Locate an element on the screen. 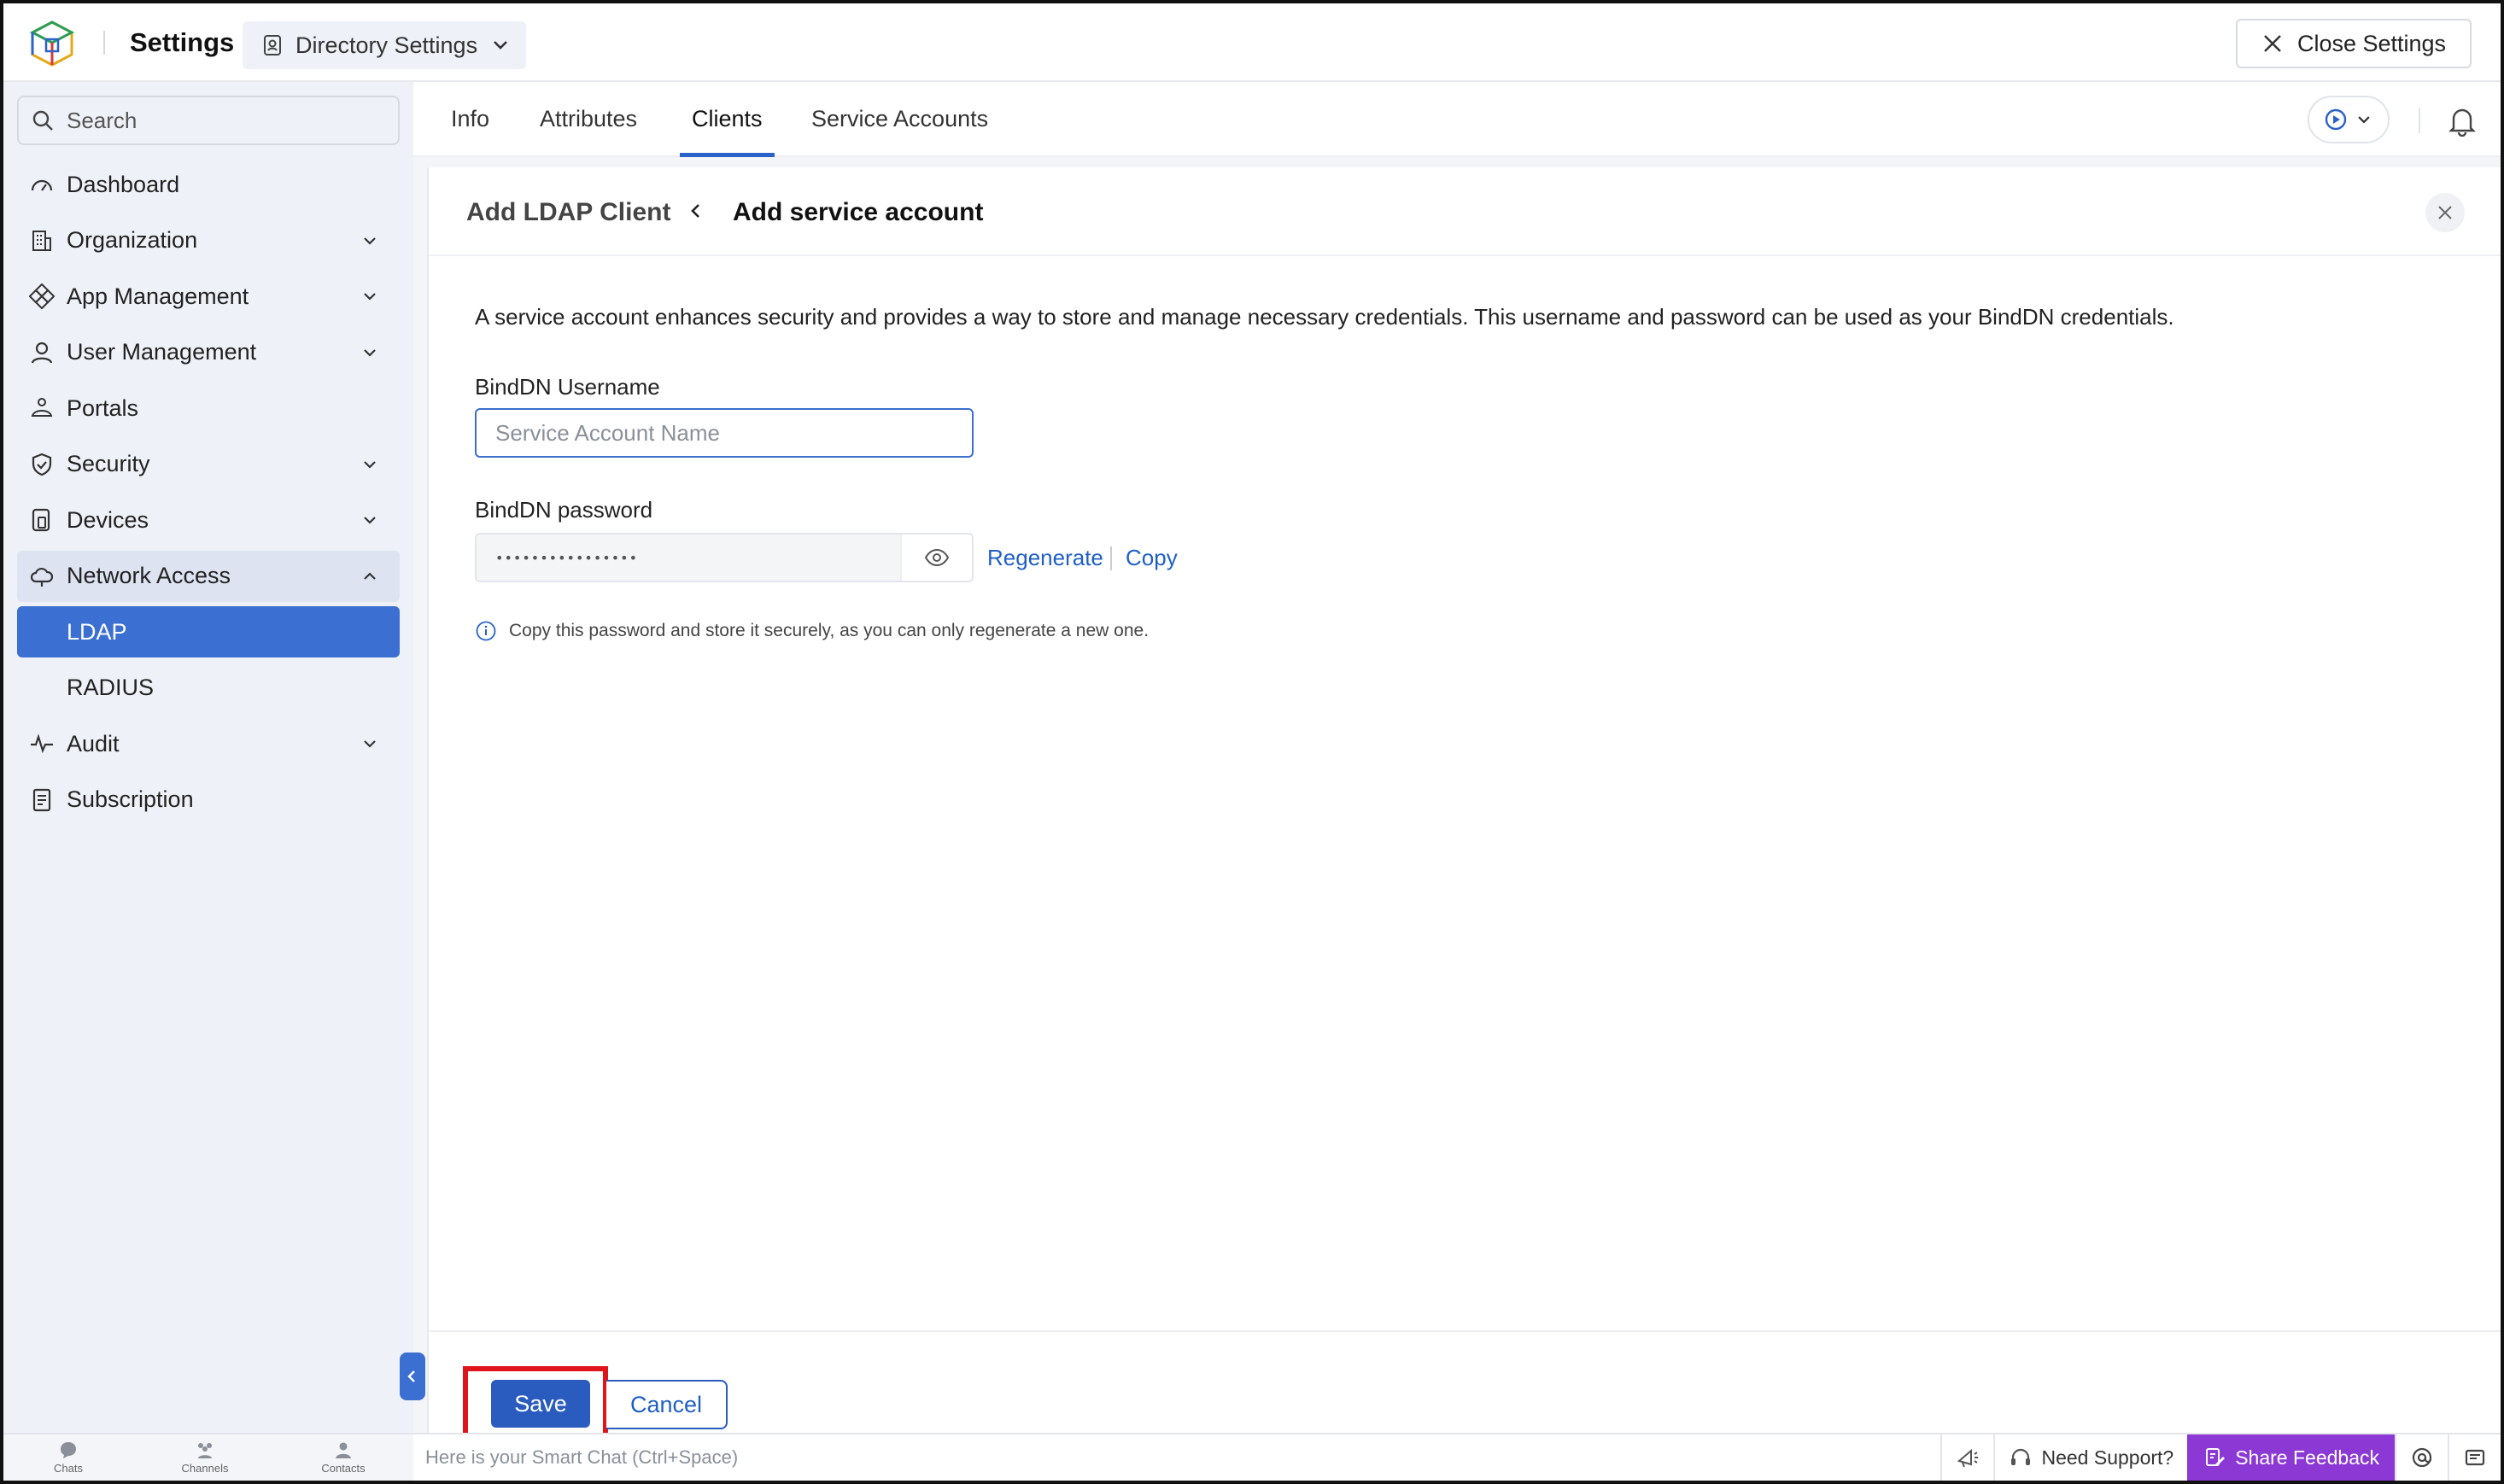 This screenshot has width=2504, height=1484. feedback-icon is located at coordinates (2216, 1457).